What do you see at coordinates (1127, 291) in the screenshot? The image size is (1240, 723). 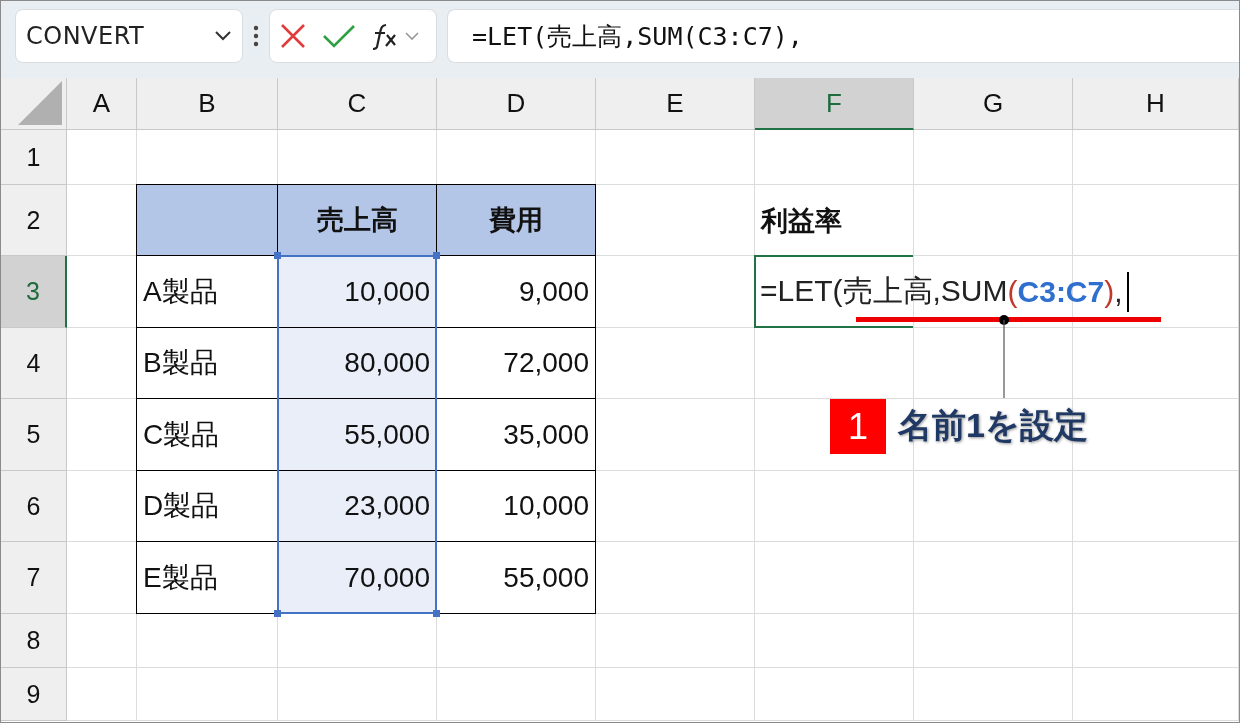 I see `text-cursor` at bounding box center [1127, 291].